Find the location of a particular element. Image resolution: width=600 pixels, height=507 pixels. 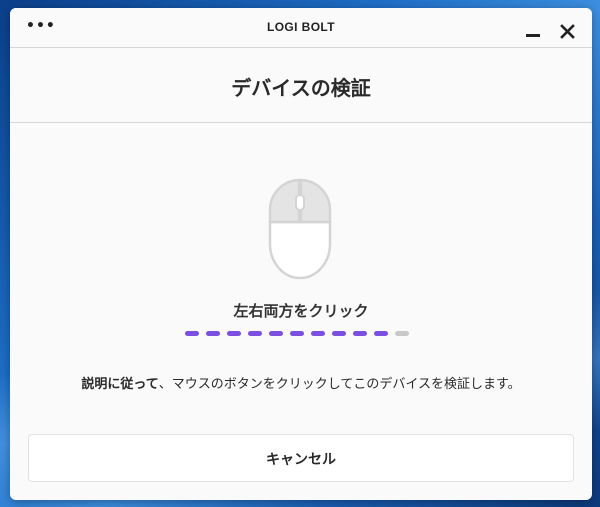

cancel-button: キャンセル is located at coordinates (301, 458).